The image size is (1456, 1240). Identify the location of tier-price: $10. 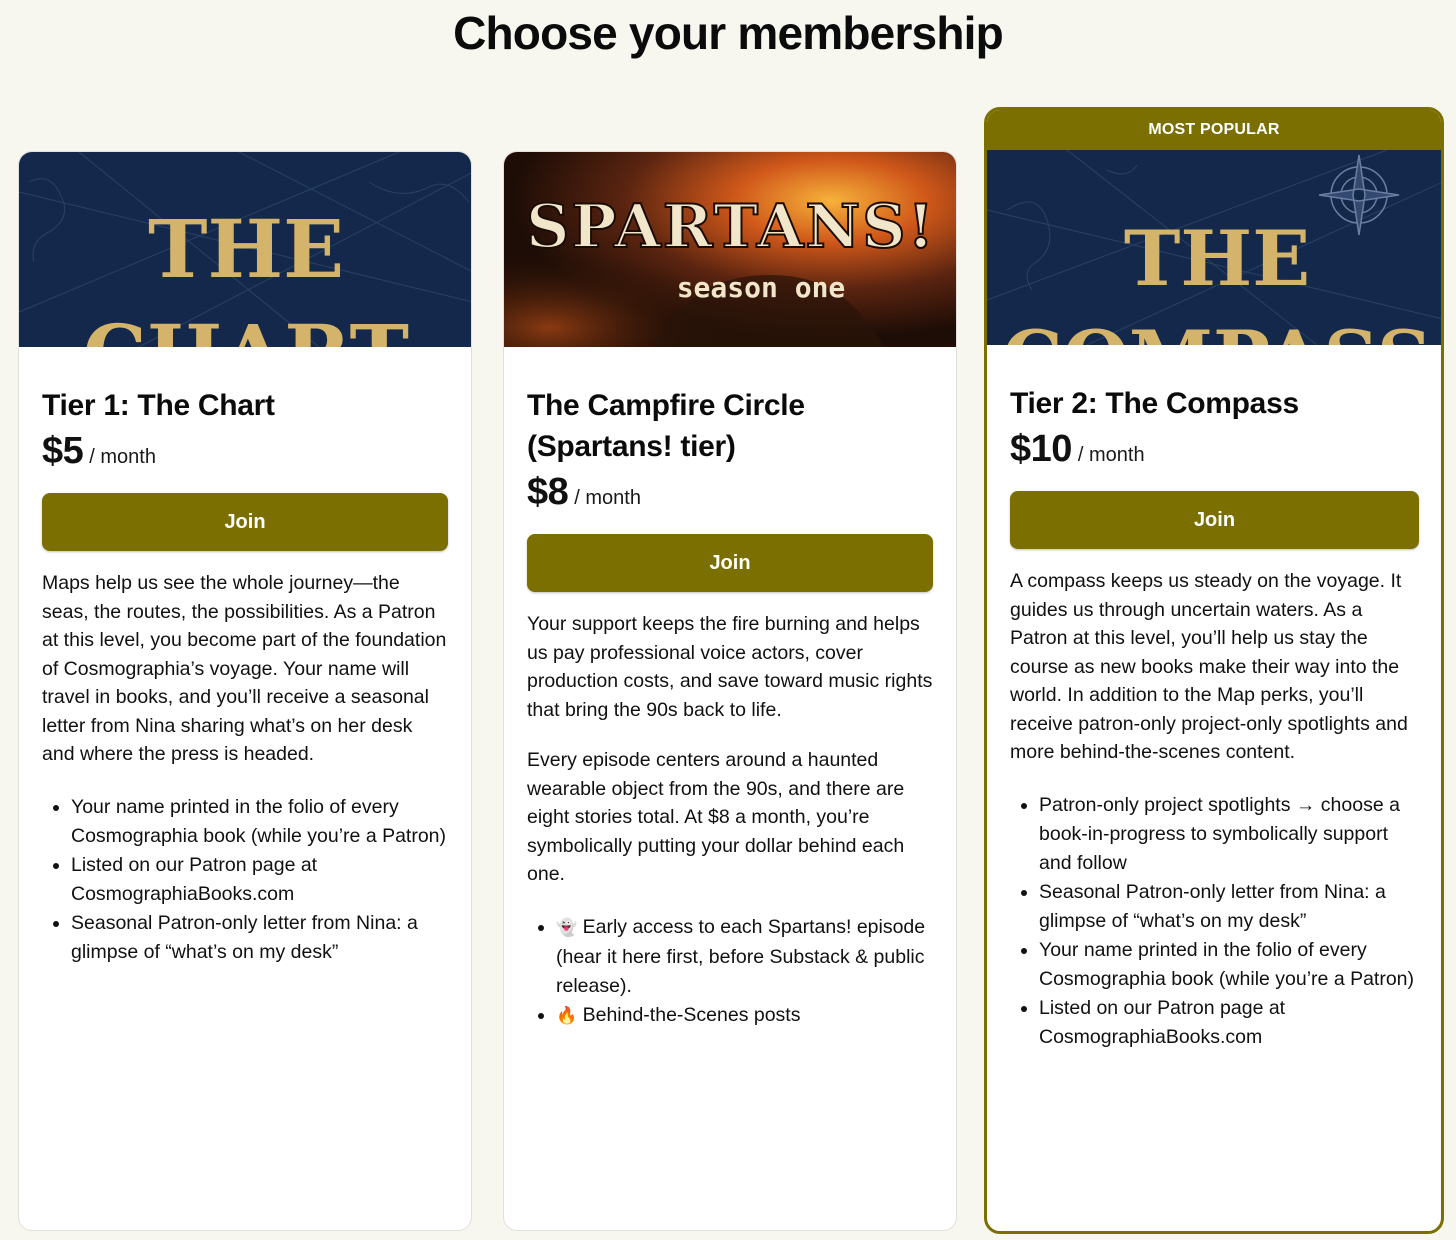
(1041, 449).